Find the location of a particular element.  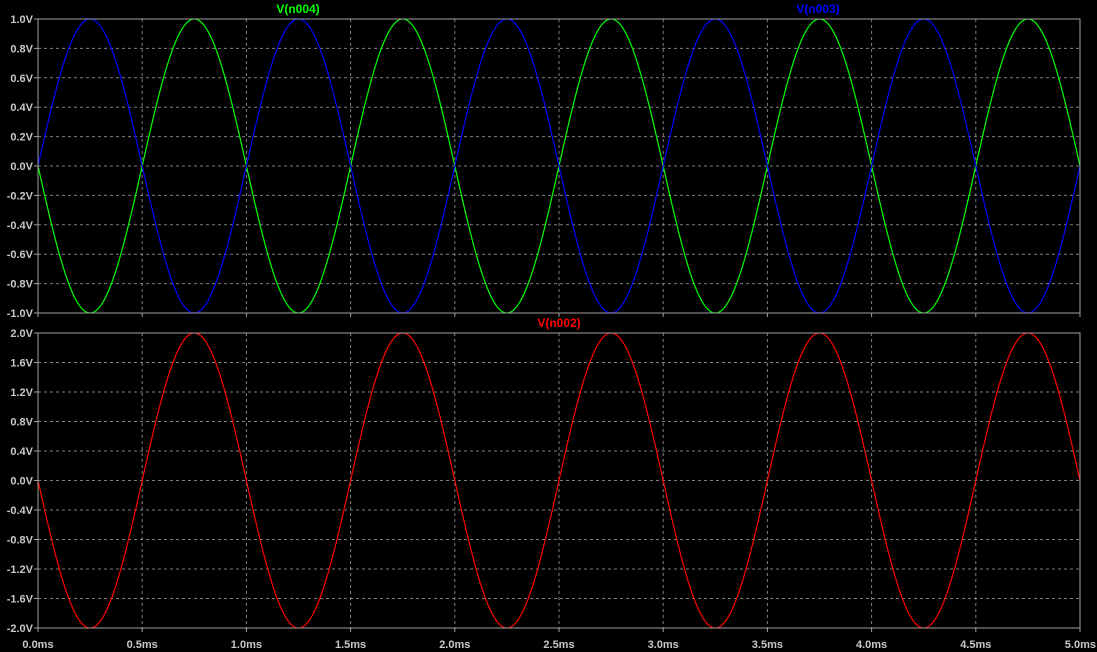

x-tick-label: 4.0ms is located at coordinates (871, 645).